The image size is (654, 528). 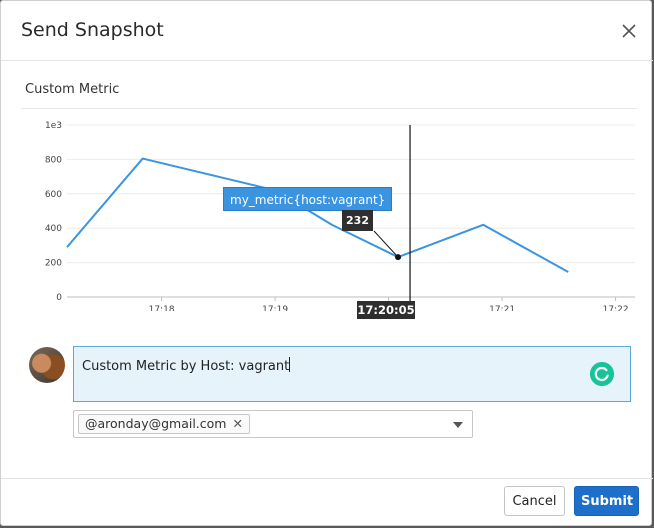 I want to click on dialog-title: Send Snapshot, so click(x=92, y=30).